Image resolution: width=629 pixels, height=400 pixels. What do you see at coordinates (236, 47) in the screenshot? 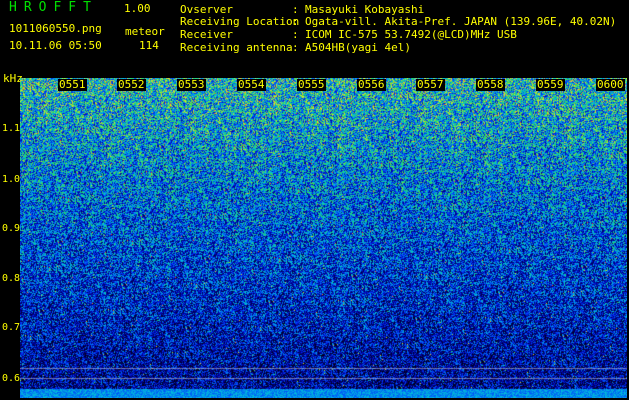
I see `antenna-label: Receiving antenna` at bounding box center [236, 47].